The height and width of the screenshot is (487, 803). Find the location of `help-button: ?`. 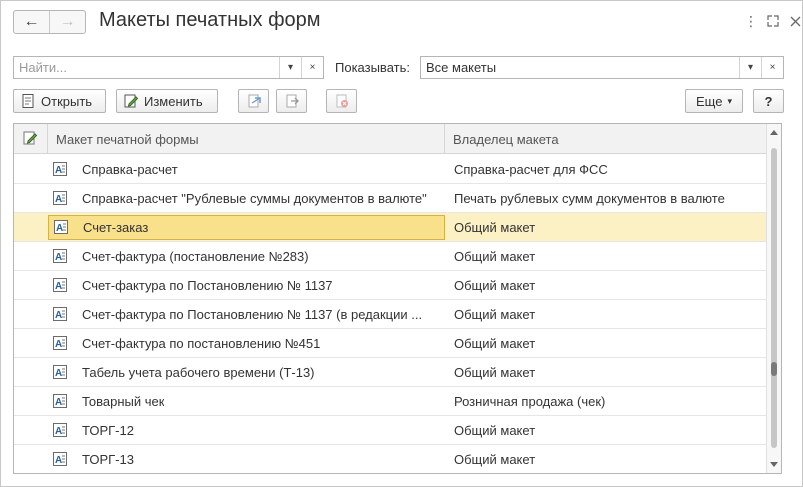

help-button: ? is located at coordinates (768, 101).